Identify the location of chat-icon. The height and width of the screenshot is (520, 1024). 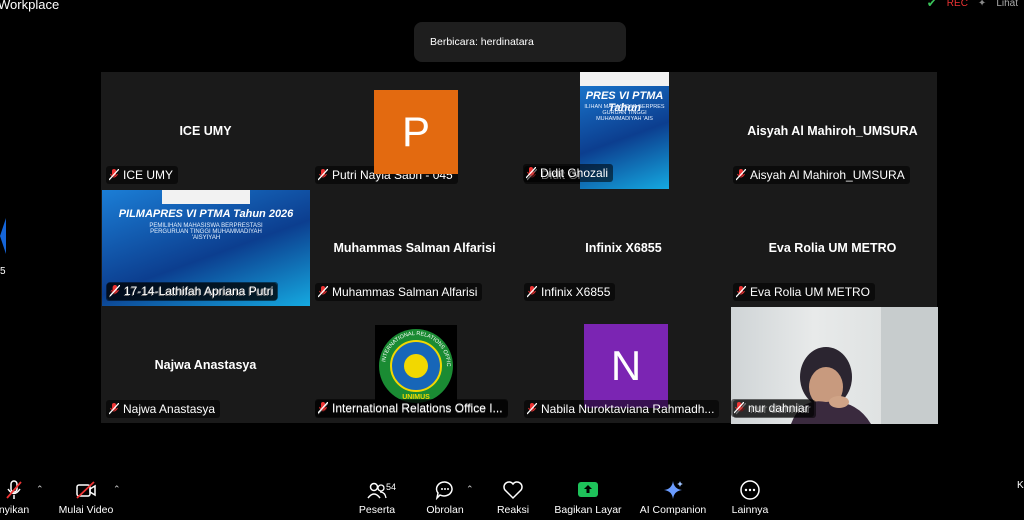
(444, 490).